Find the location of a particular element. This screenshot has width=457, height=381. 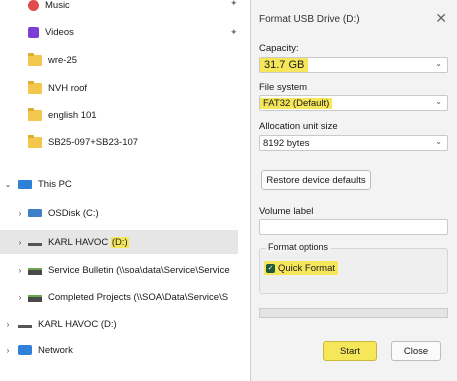

video-folder-icon is located at coordinates (33, 32).